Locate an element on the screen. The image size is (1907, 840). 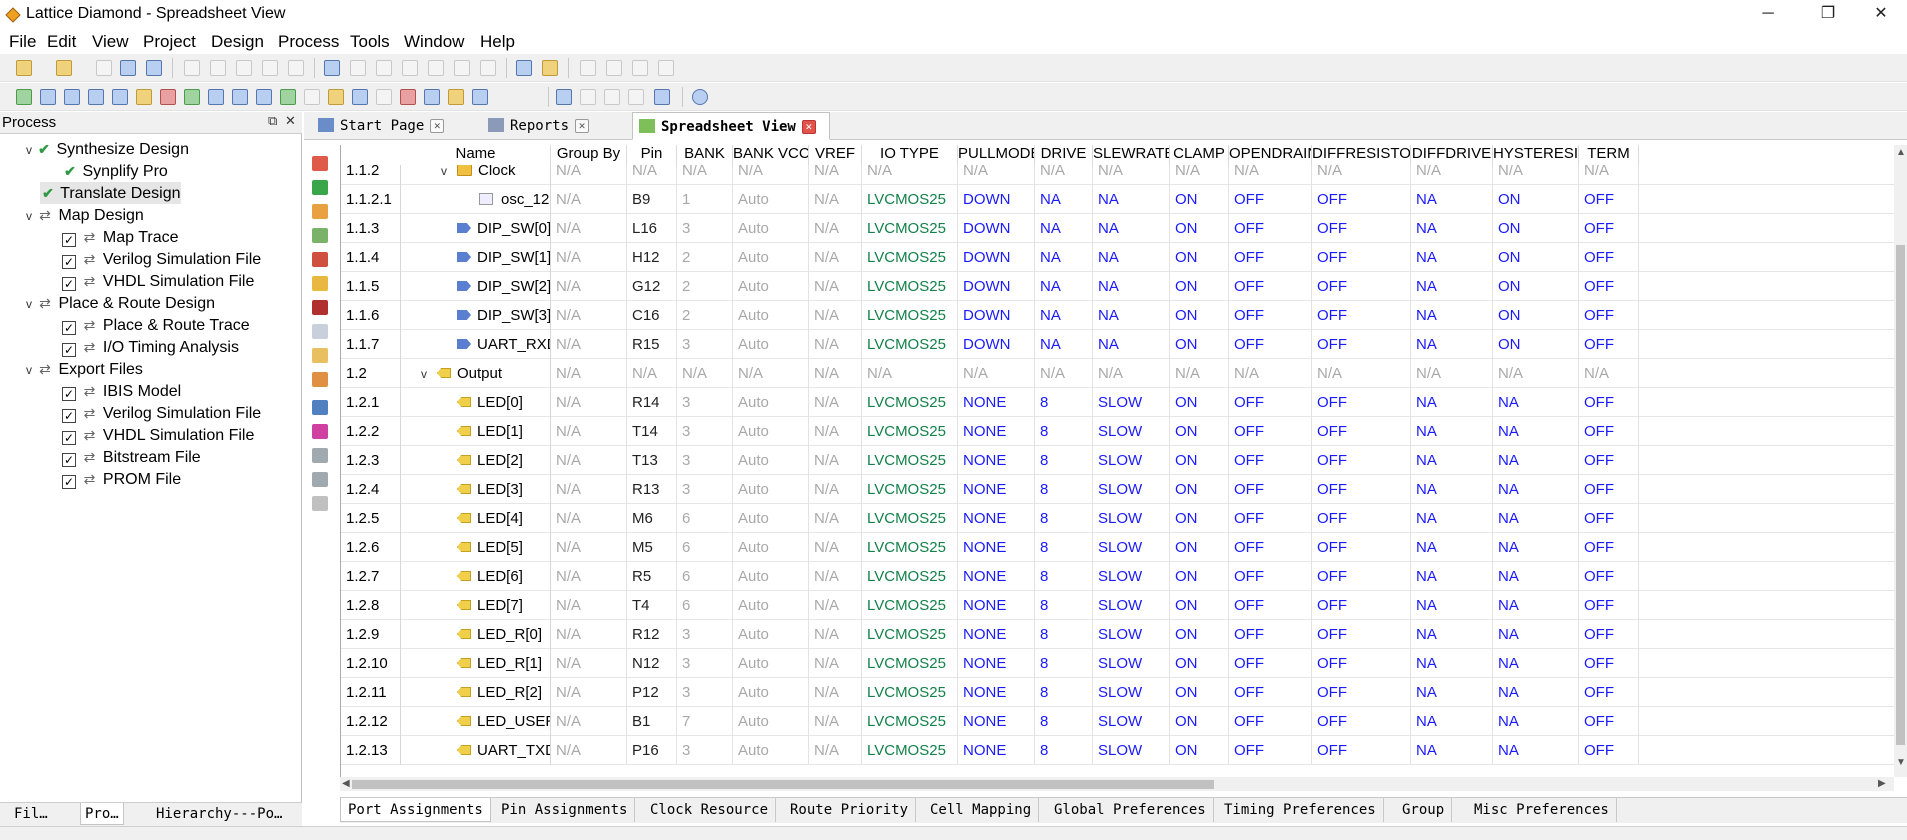
column-header: Name is located at coordinates (476, 155).